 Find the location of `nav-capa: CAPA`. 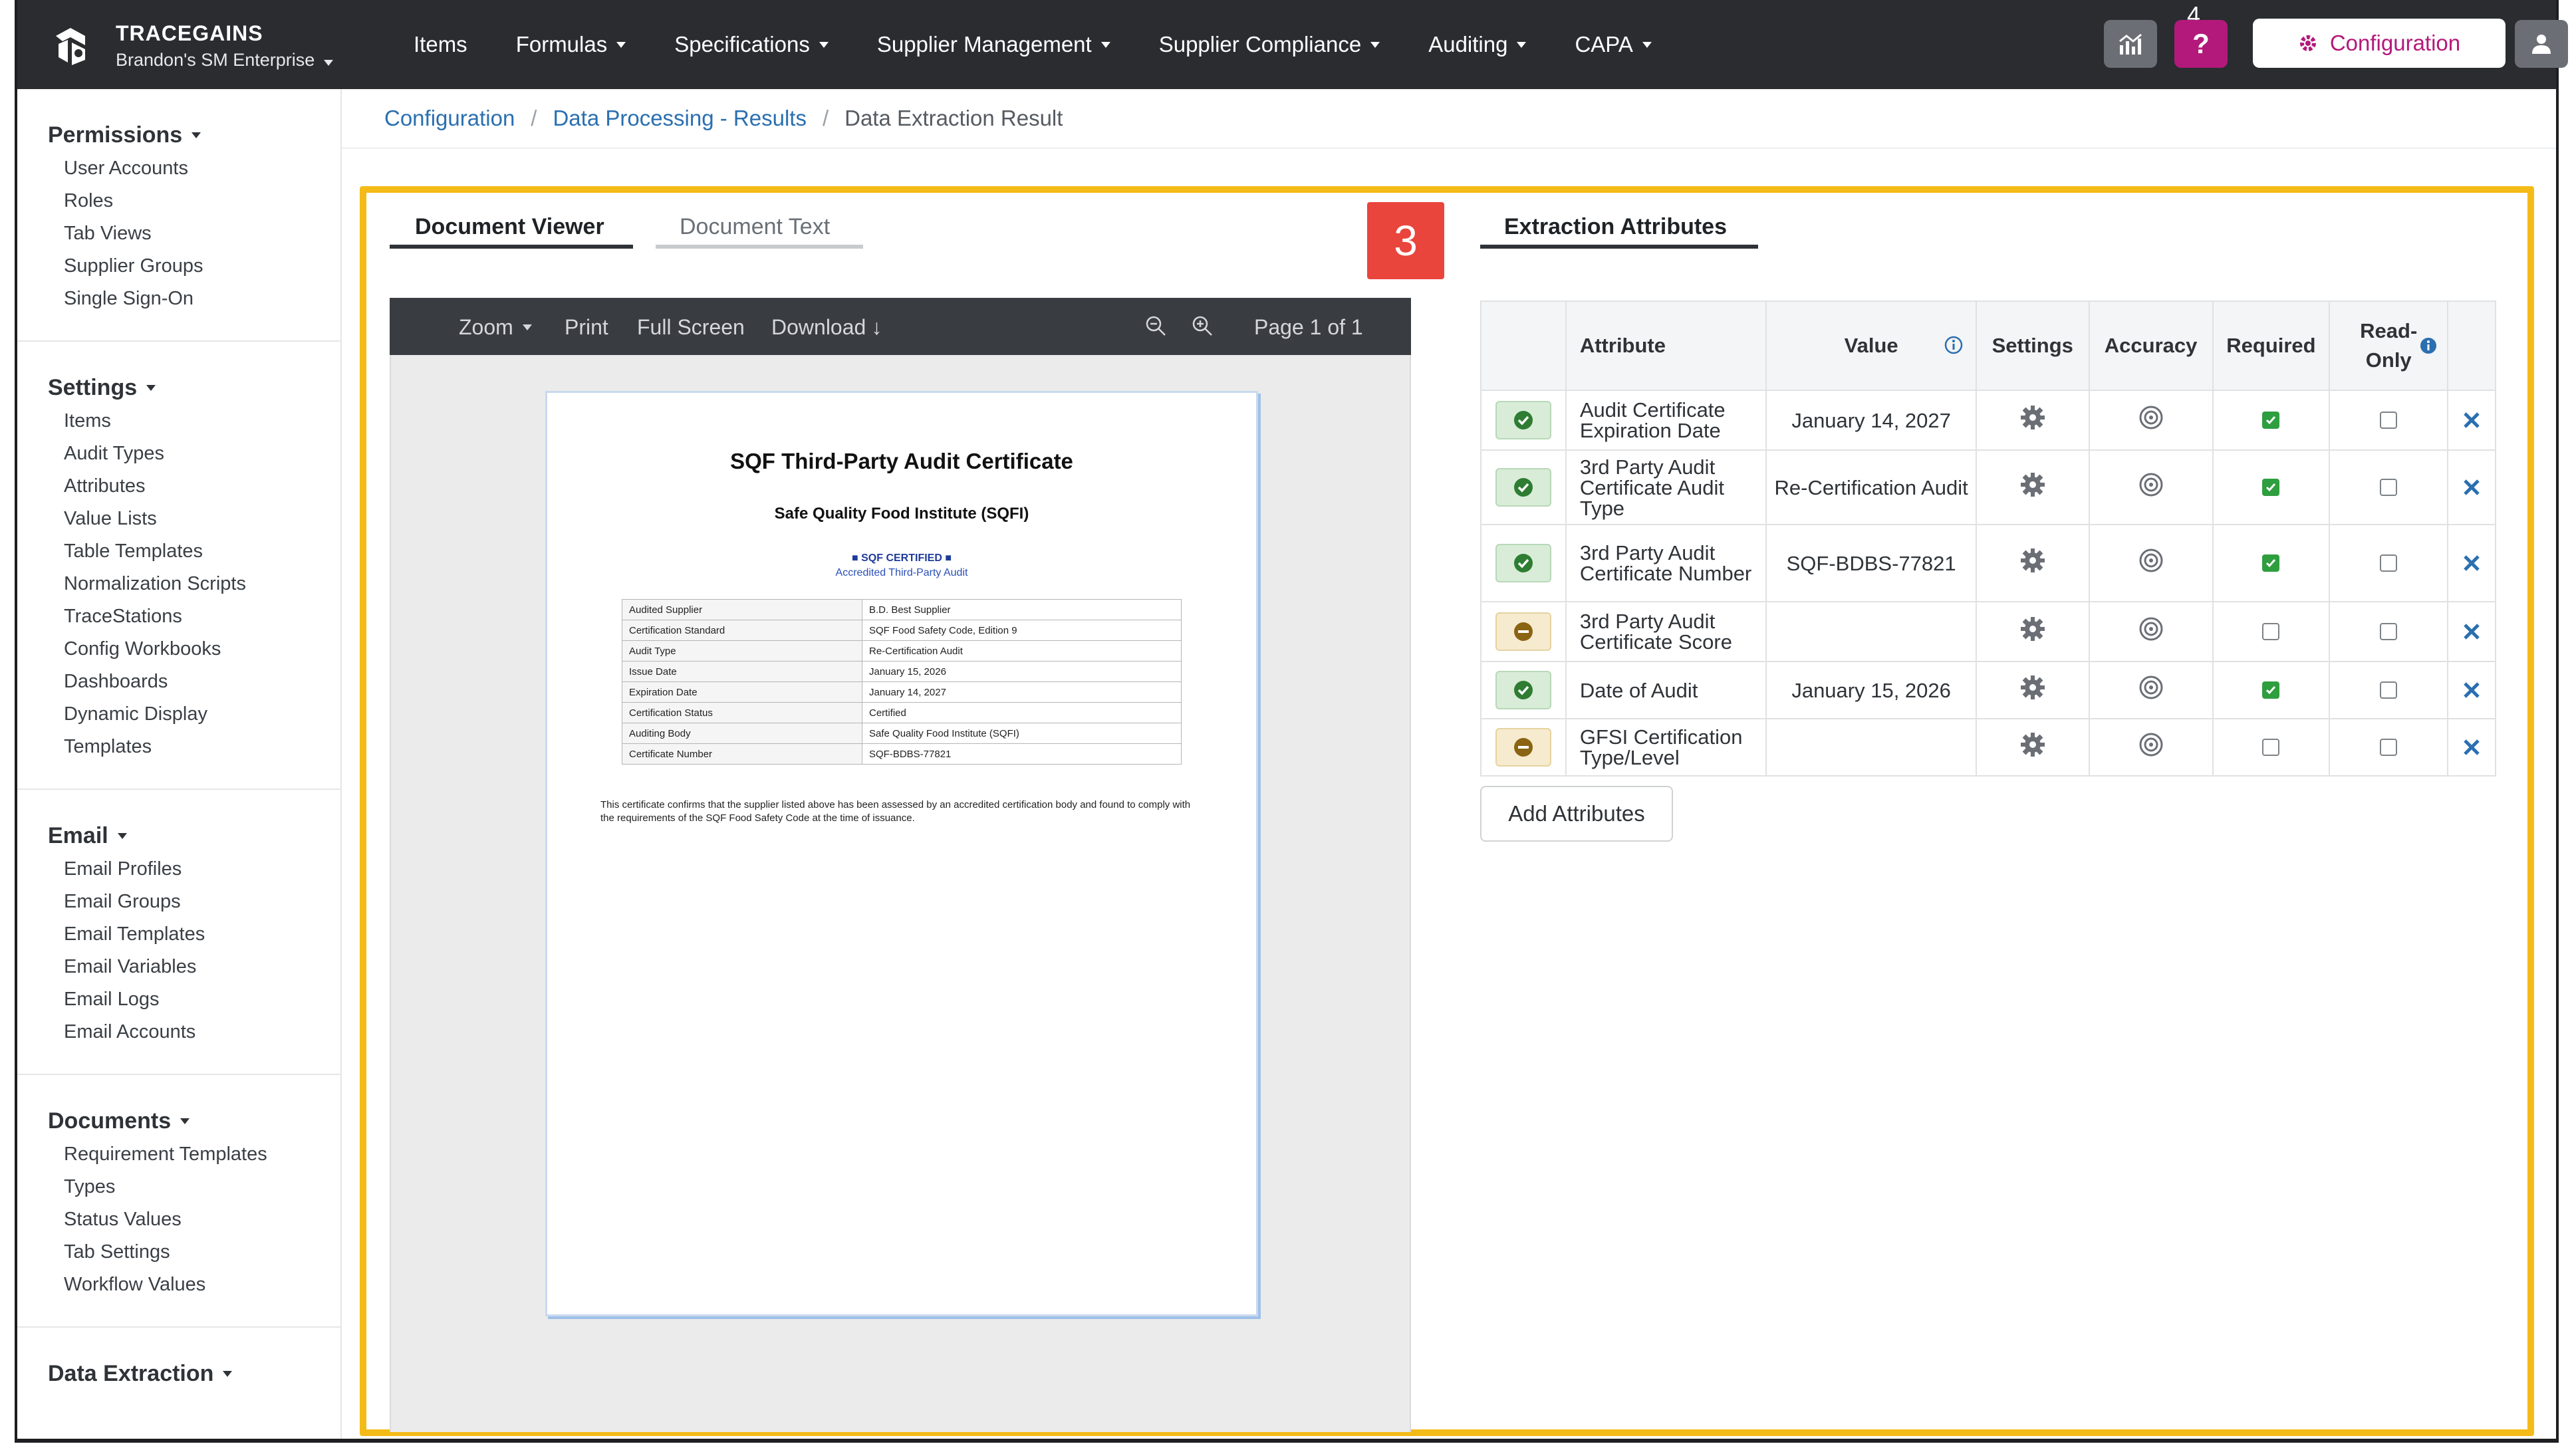

nav-capa: CAPA is located at coordinates (1613, 44).